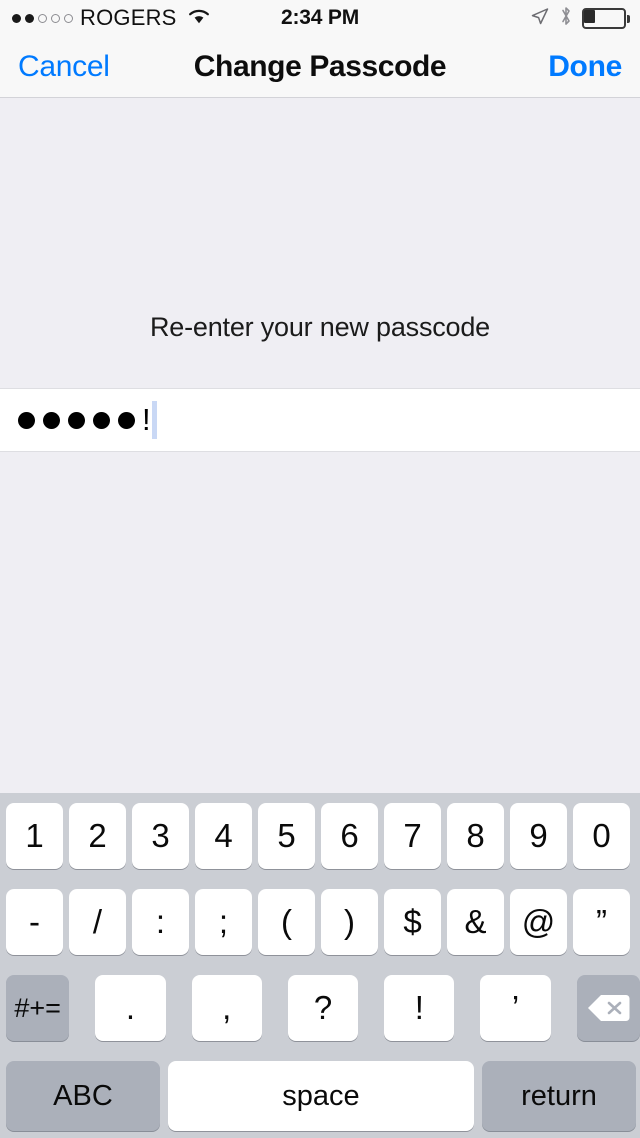 This screenshot has width=640, height=1138. Describe the element at coordinates (226, 1008) in the screenshot. I see `key-comma: ,` at that location.